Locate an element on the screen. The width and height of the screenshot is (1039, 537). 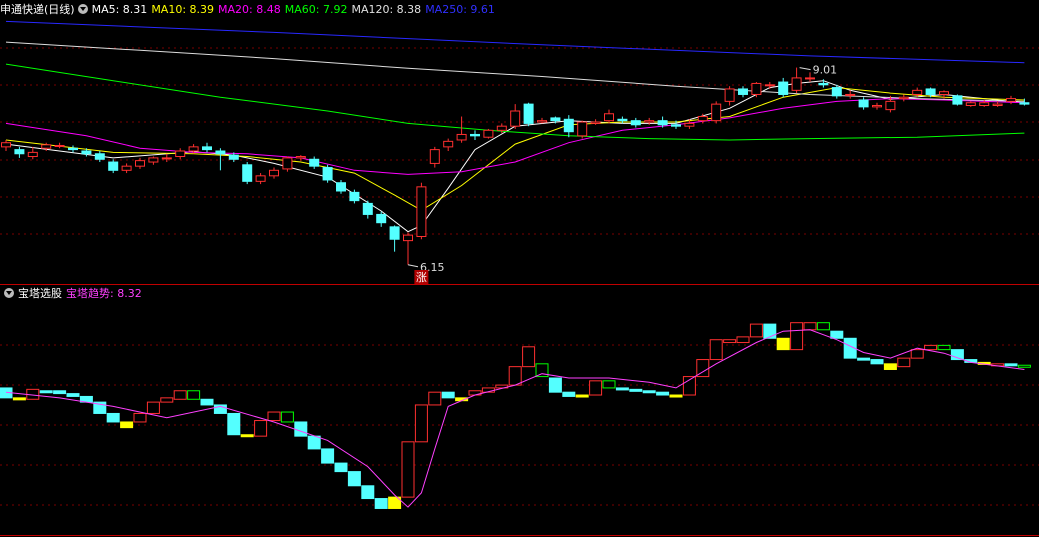
indicator-label: MA5: 8.31 is located at coordinates (119, 9).